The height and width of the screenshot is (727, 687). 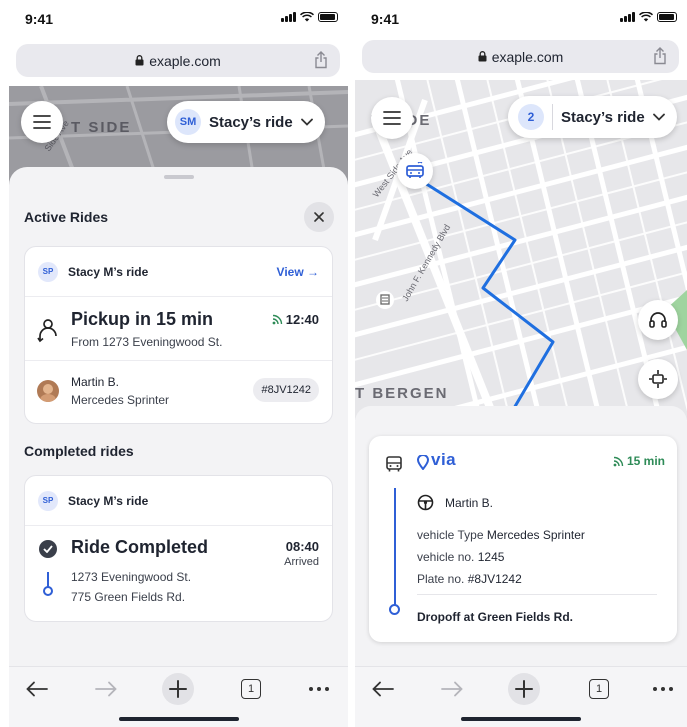 What do you see at coordinates (188, 122) in the screenshot?
I see `avatar: SM` at bounding box center [188, 122].